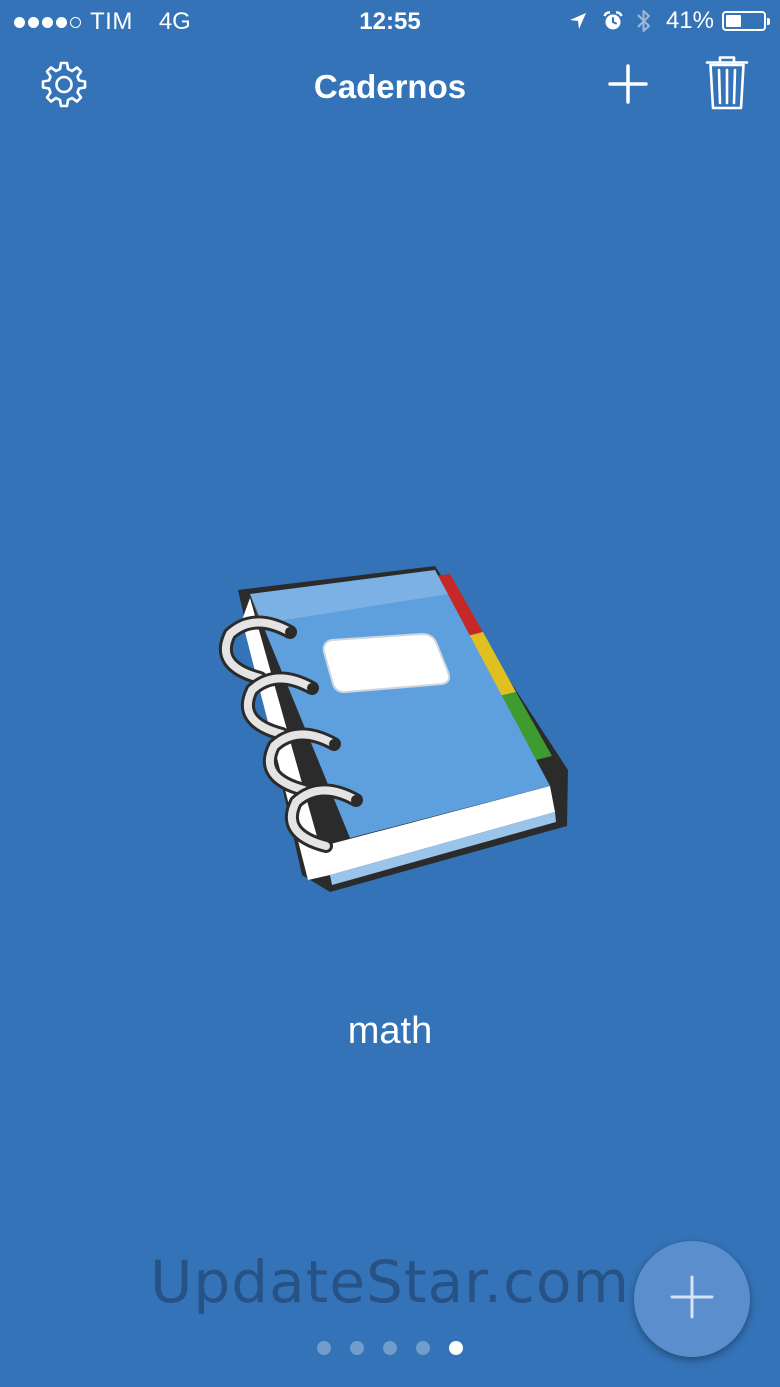 This screenshot has width=780, height=1387. I want to click on notebook-icon, so click(390, 740).